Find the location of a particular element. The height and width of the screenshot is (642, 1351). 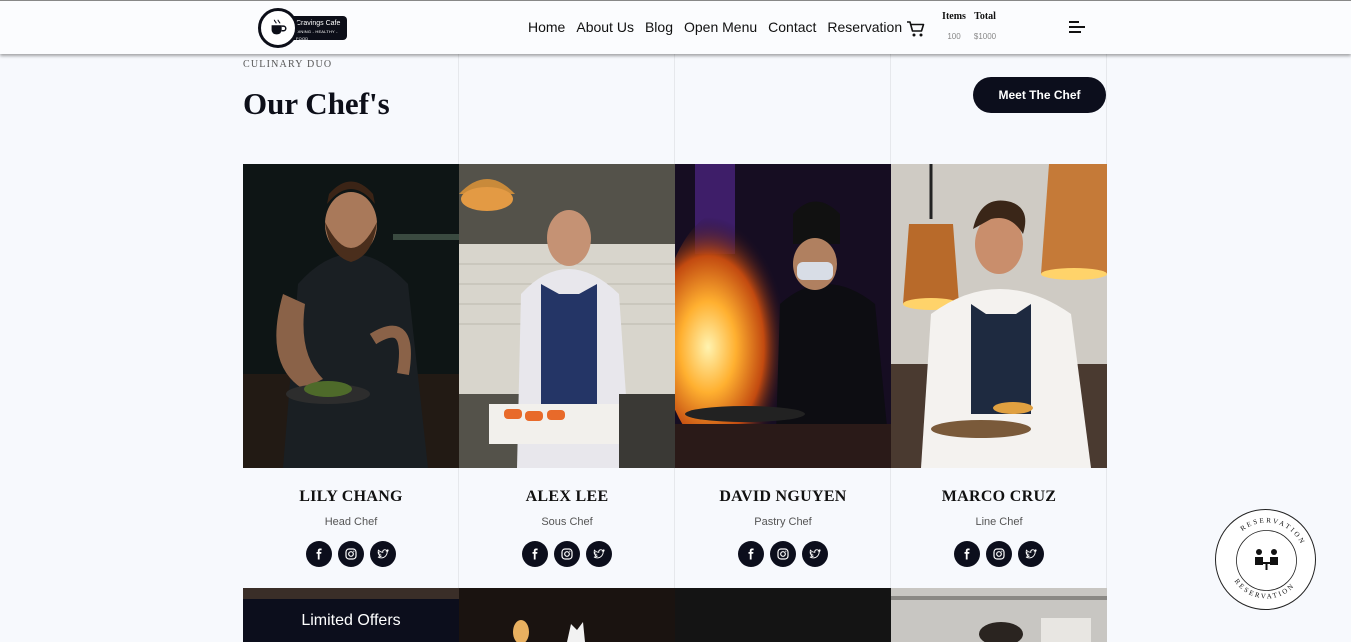

total-value: $1000 is located at coordinates (985, 36).